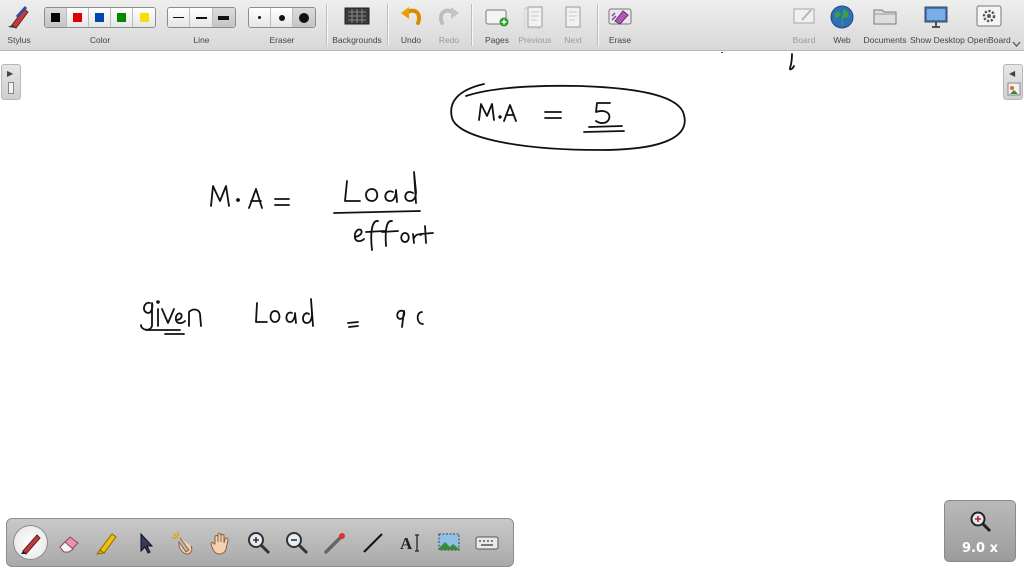 Image resolution: width=1024 pixels, height=576 pixels. I want to click on laser-pointer-icon, so click(334, 543).